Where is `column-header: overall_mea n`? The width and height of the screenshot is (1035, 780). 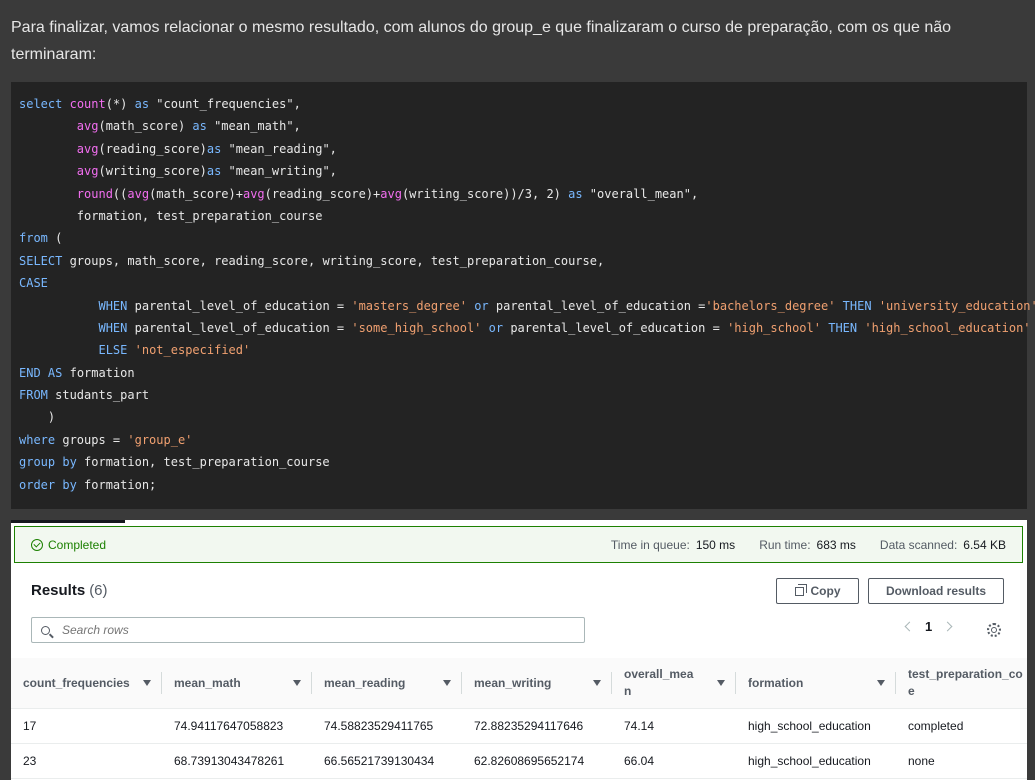
column-header: overall_mea n is located at coordinates (674, 683).